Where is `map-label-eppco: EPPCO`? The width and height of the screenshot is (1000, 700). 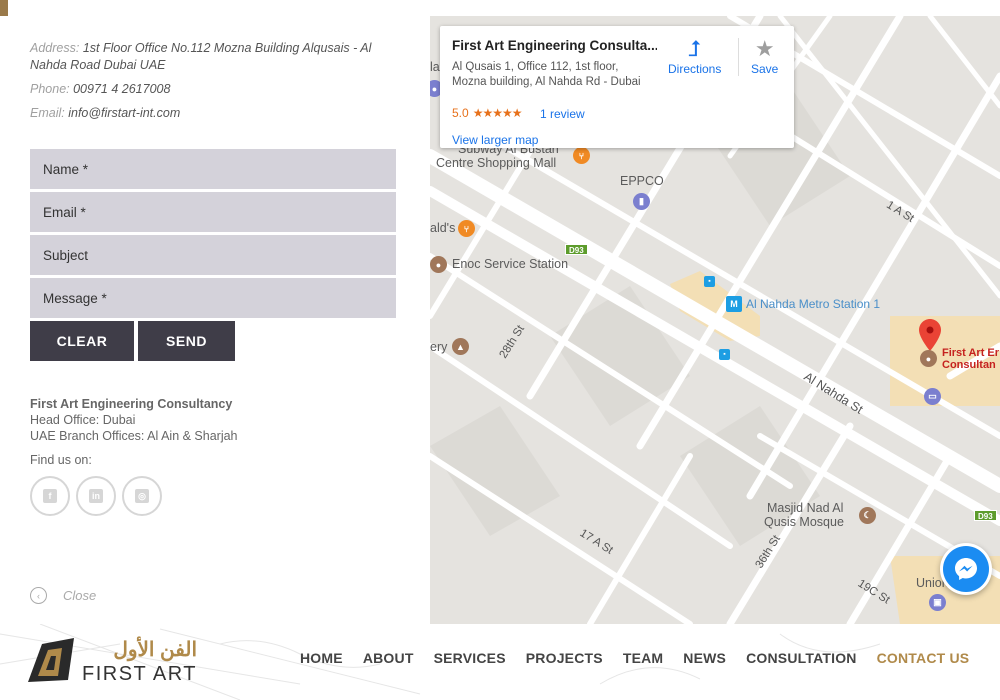
map-label-eppco: EPPCO is located at coordinates (642, 181).